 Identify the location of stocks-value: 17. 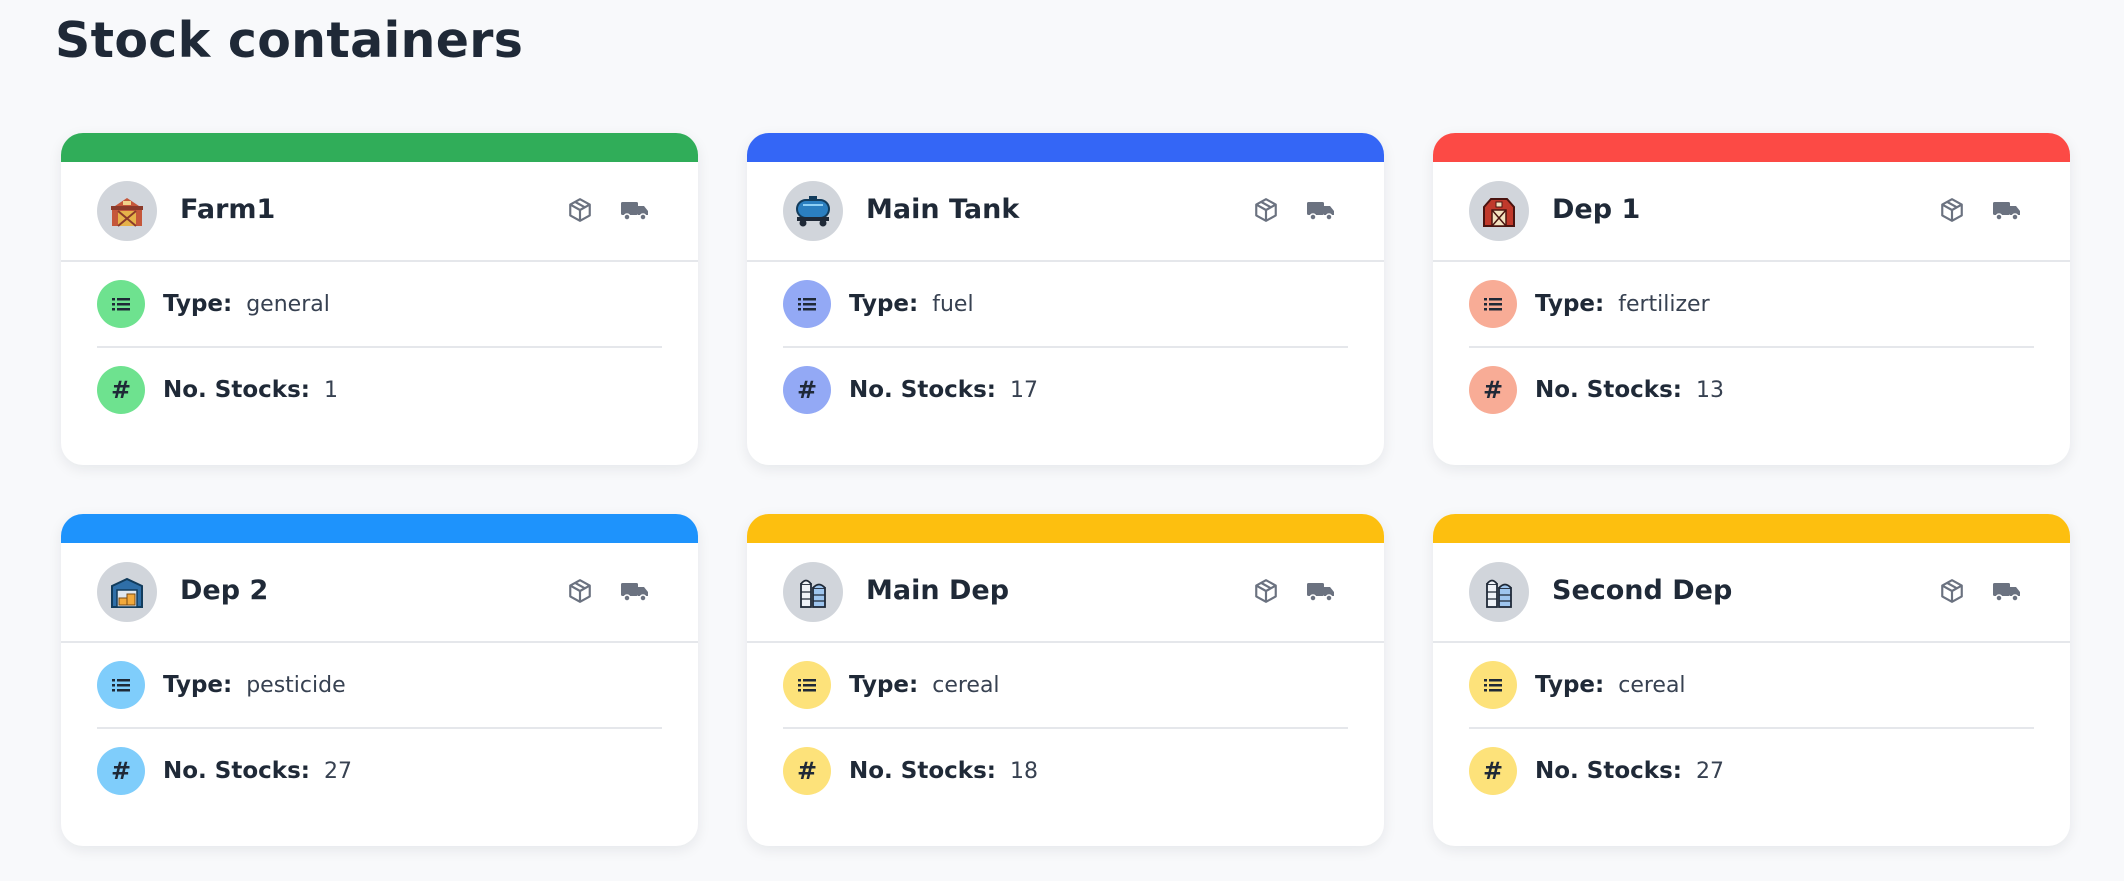
(1023, 390).